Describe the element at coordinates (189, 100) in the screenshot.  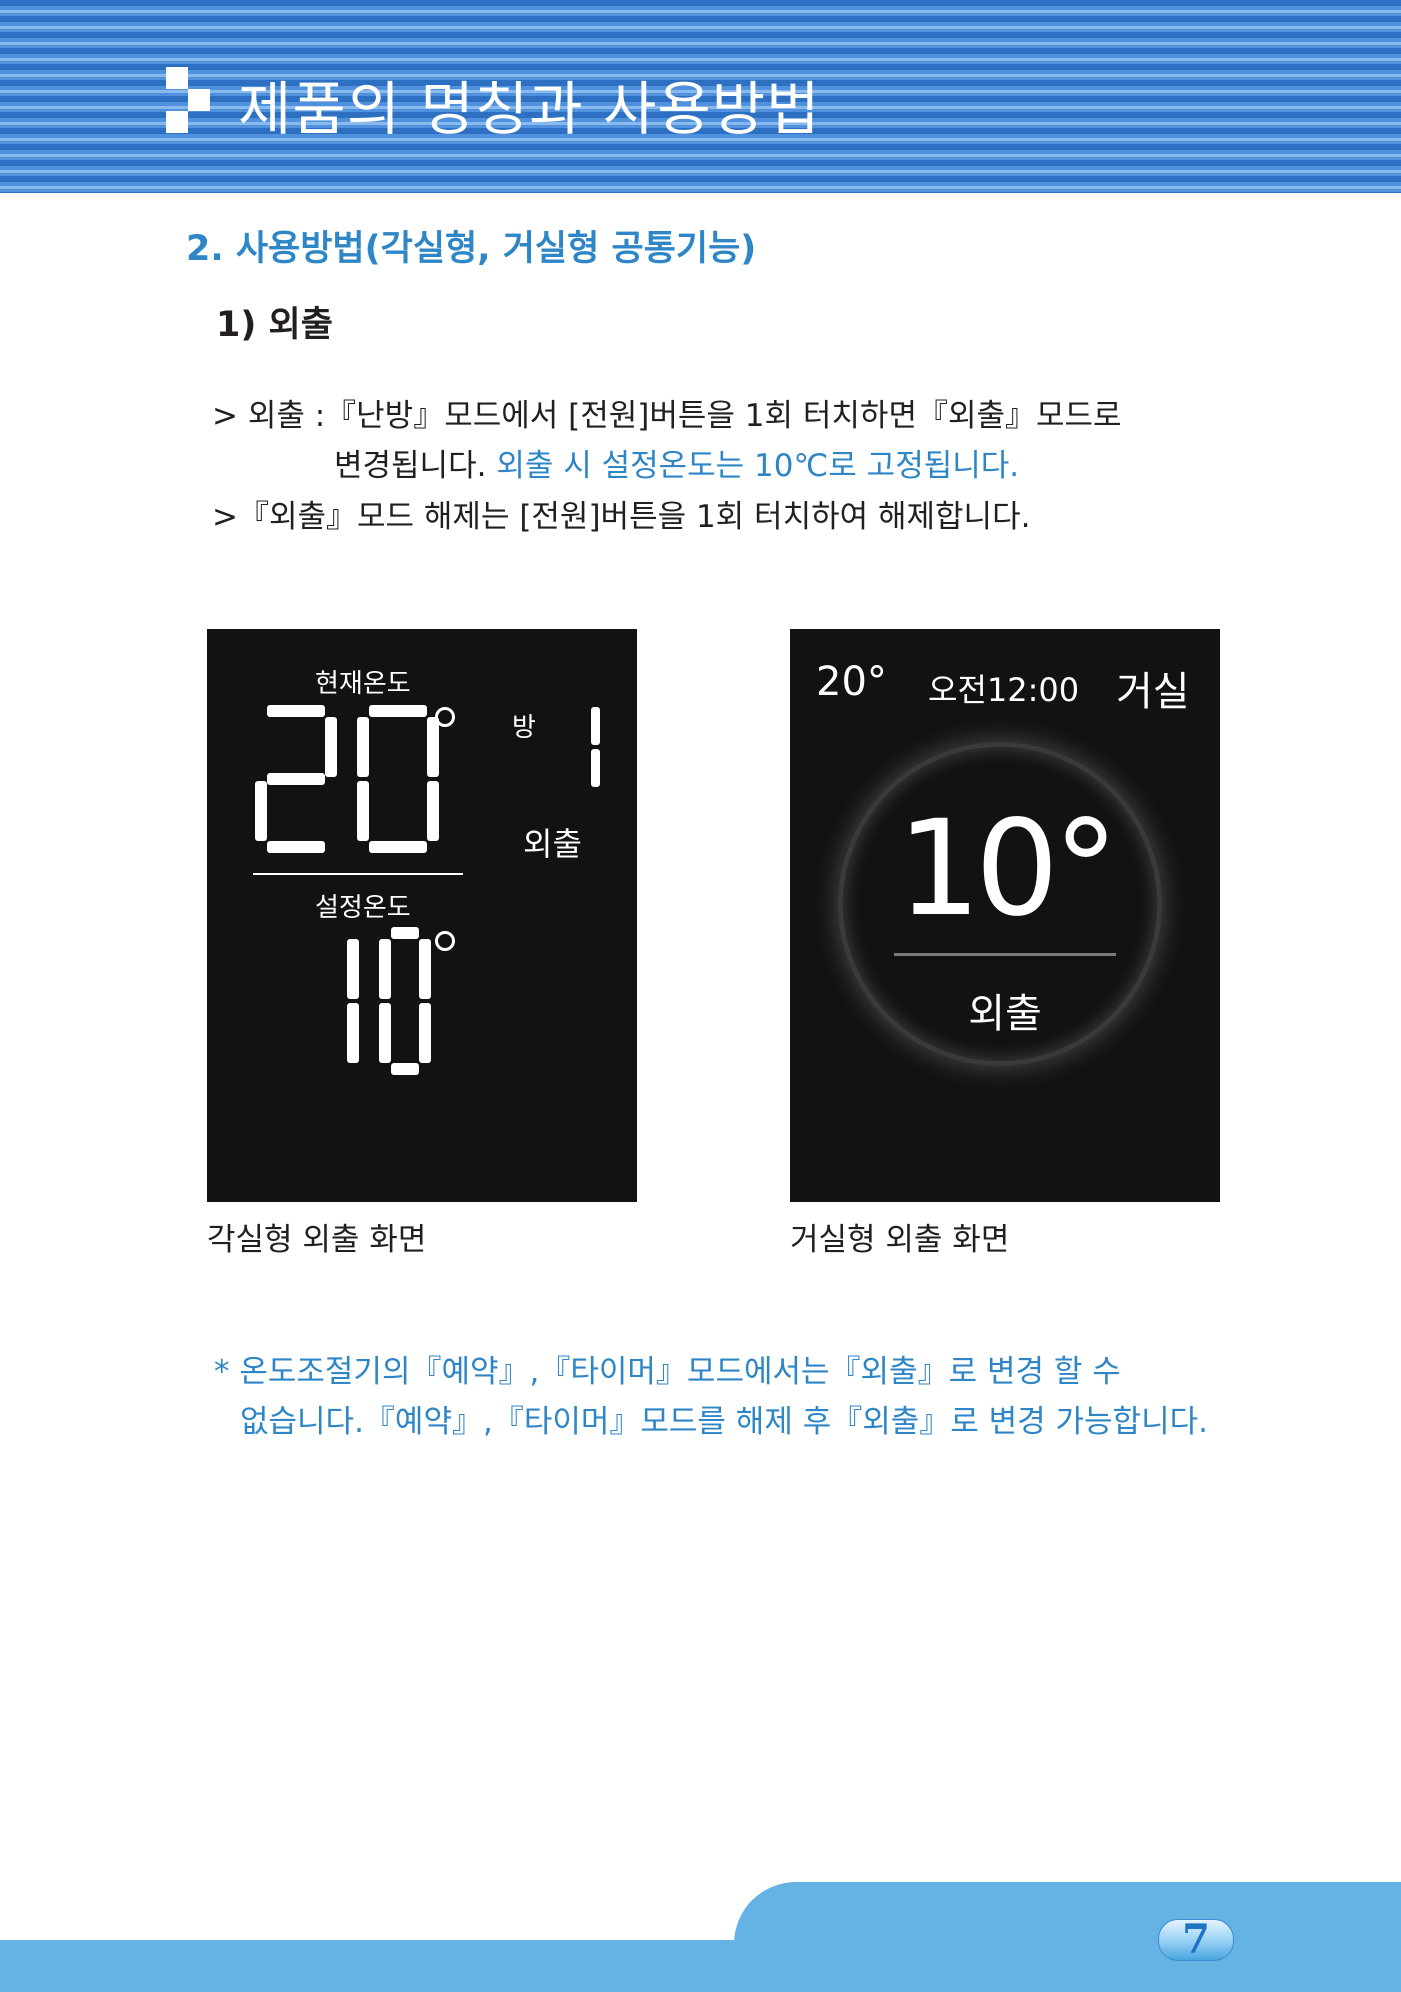
I see `header-logo-icon` at that location.